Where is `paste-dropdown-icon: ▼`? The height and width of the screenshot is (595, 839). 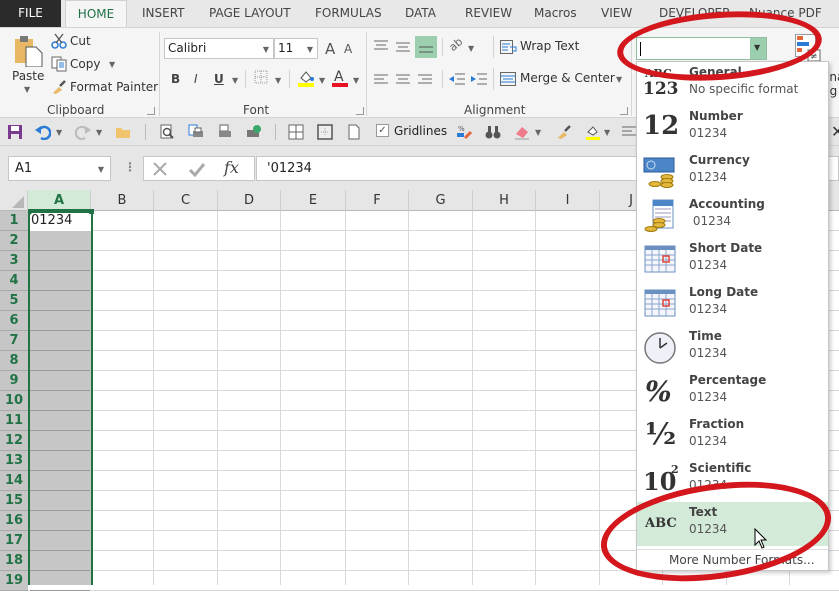 paste-dropdown-icon: ▼ is located at coordinates (27, 89).